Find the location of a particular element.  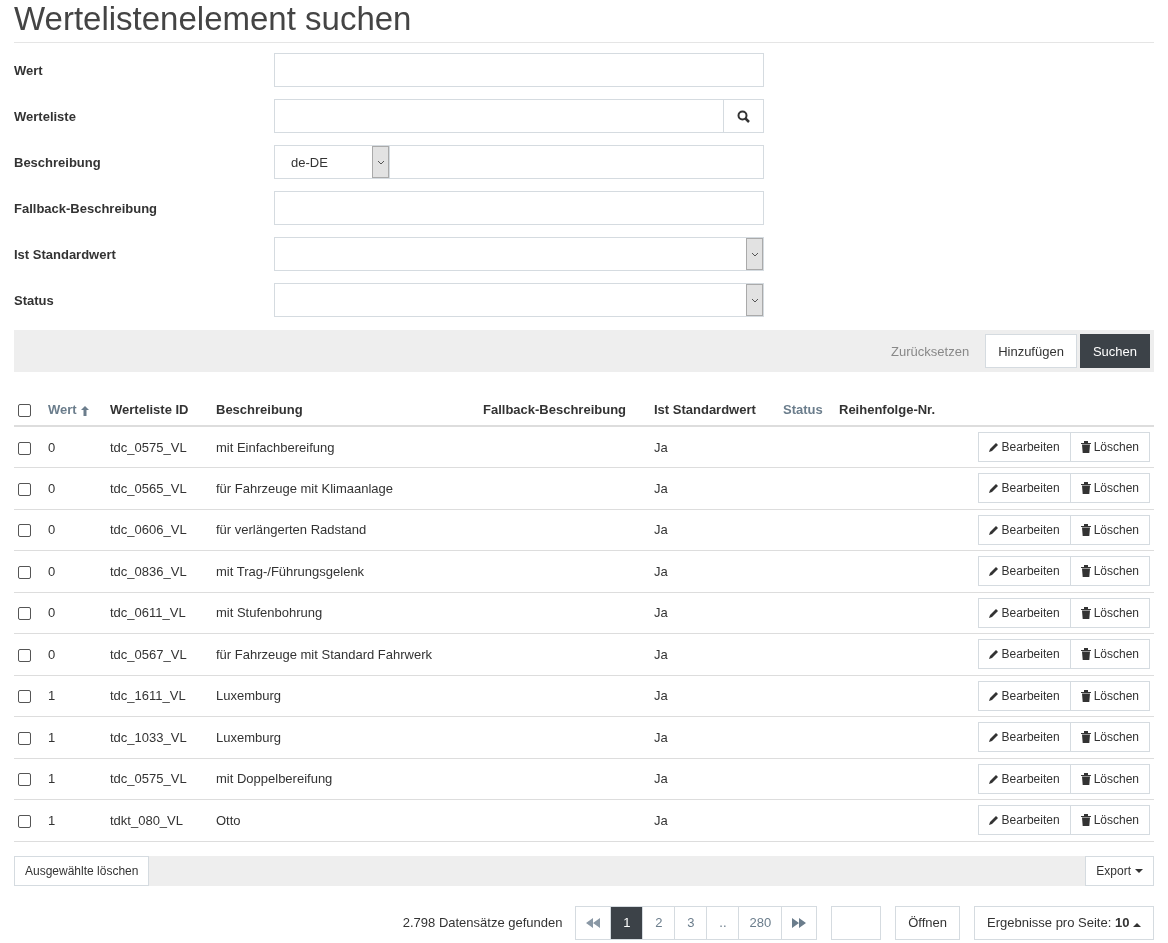

page-button: 2 is located at coordinates (659, 922).